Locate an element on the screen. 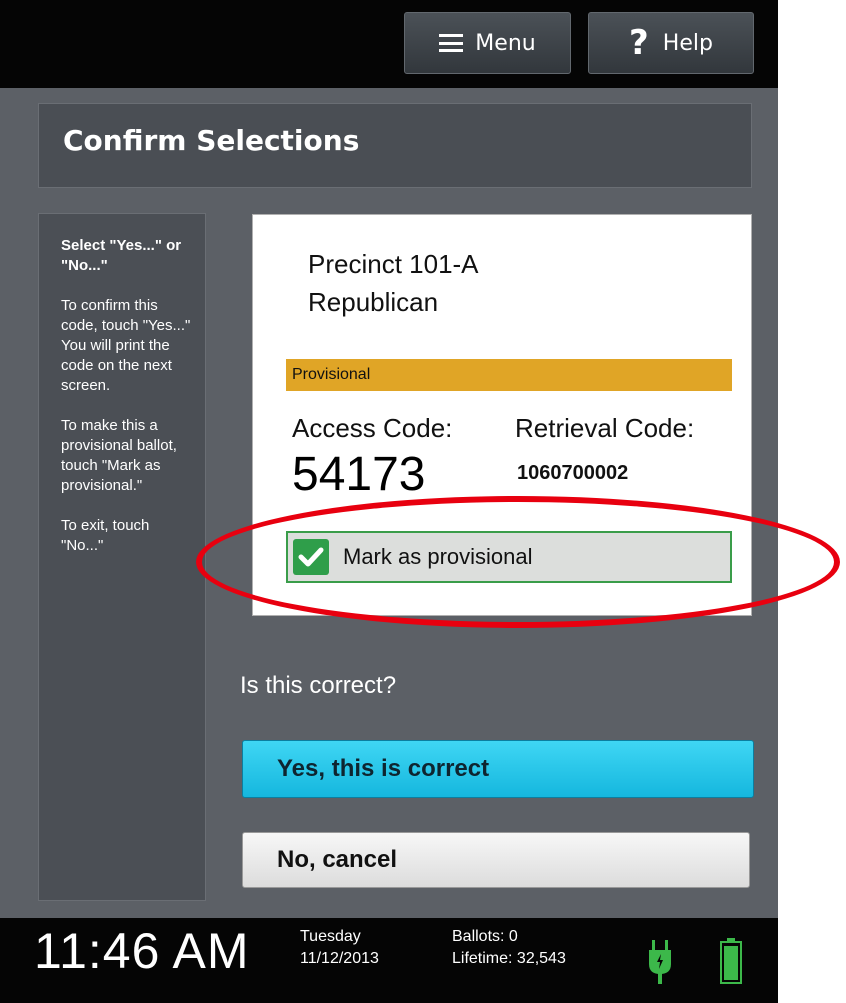 The width and height of the screenshot is (846, 1003). precinct-name: Precinct 101-A is located at coordinates (393, 264).